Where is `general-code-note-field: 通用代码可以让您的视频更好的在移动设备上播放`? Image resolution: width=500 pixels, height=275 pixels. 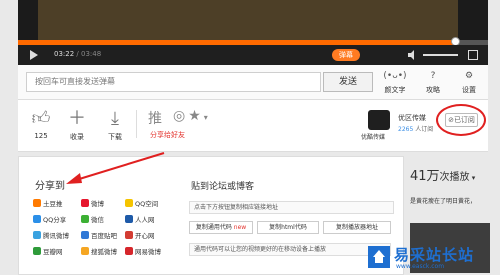
general-code-note-field: 通用代码可以让您的视频更好的在移动设备上播放 is located at coordinates (290, 249).